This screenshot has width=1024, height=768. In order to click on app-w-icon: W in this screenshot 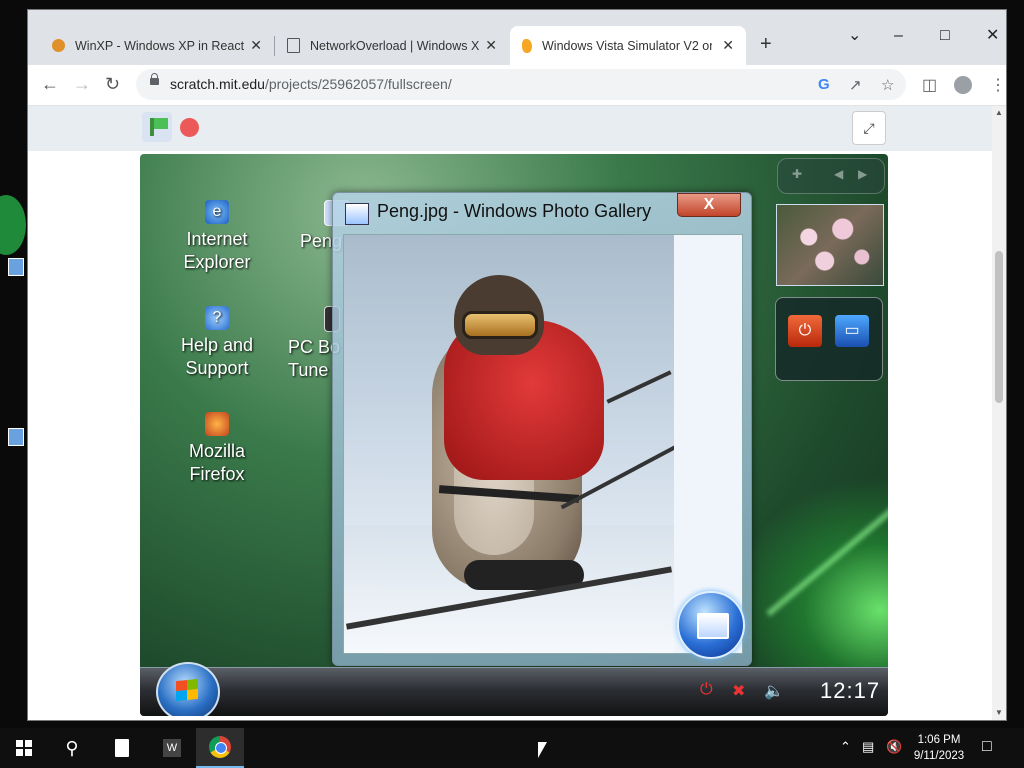, I will do `click(172, 748)`.